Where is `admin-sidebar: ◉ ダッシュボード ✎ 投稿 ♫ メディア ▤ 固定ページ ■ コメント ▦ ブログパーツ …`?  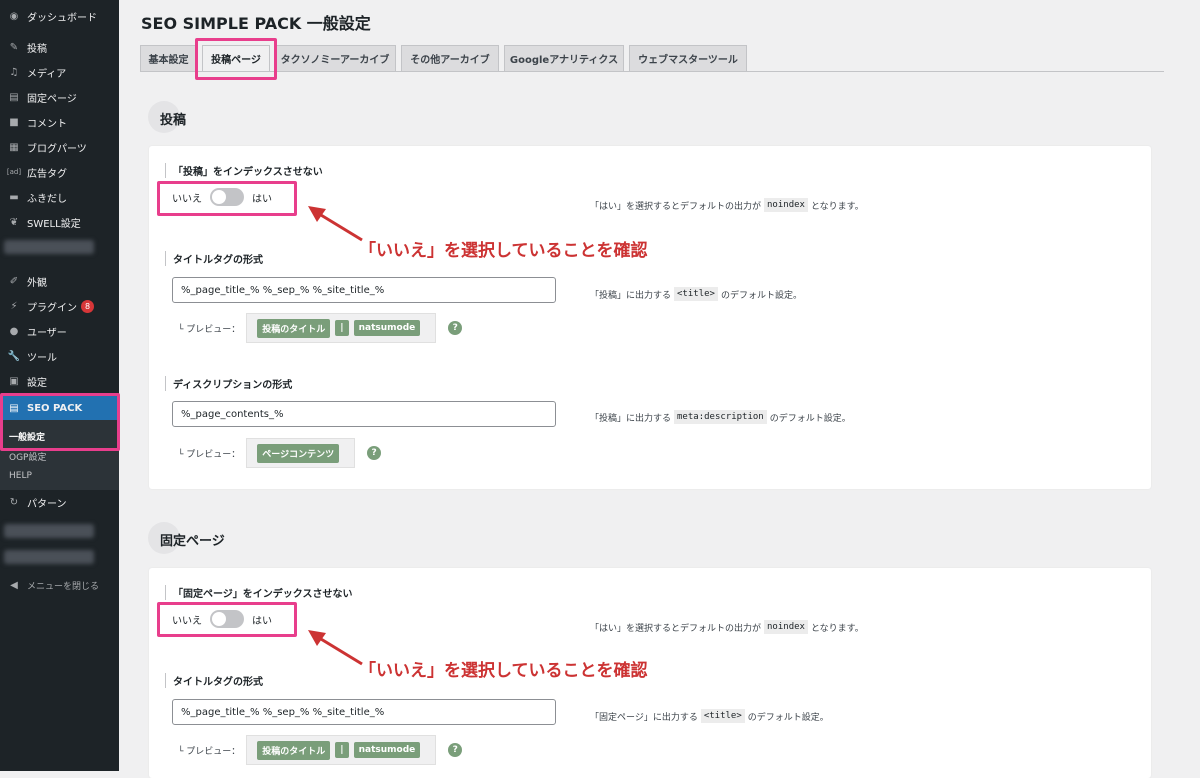 admin-sidebar: ◉ ダッシュボード ✎ 投稿 ♫ メディア ▤ 固定ページ ■ コメント ▦ ブログパーツ … is located at coordinates (59, 385).